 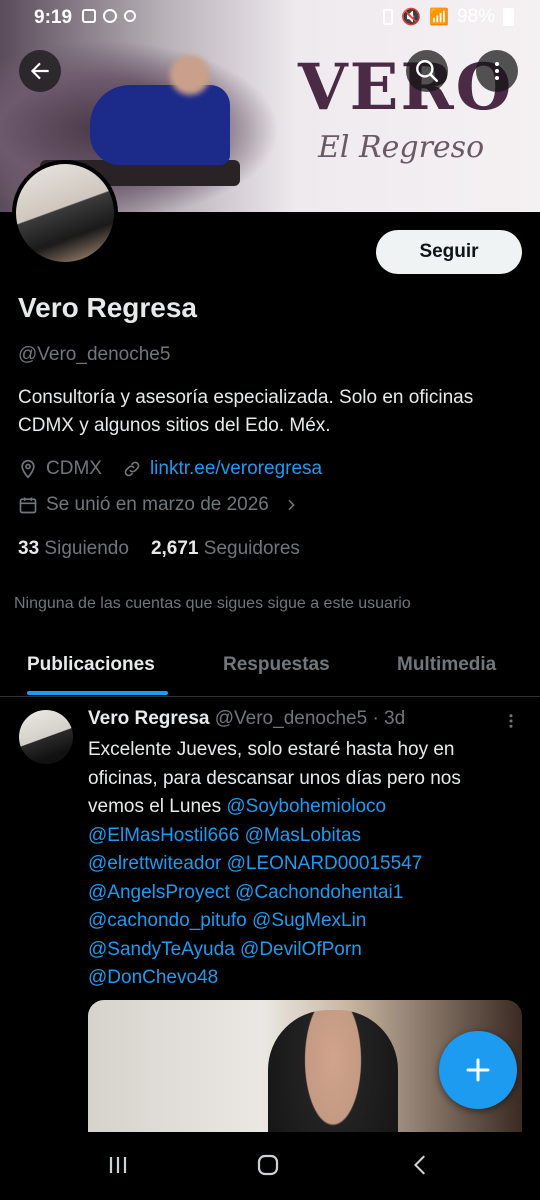 I want to click on home-icon, so click(x=268, y=1165).